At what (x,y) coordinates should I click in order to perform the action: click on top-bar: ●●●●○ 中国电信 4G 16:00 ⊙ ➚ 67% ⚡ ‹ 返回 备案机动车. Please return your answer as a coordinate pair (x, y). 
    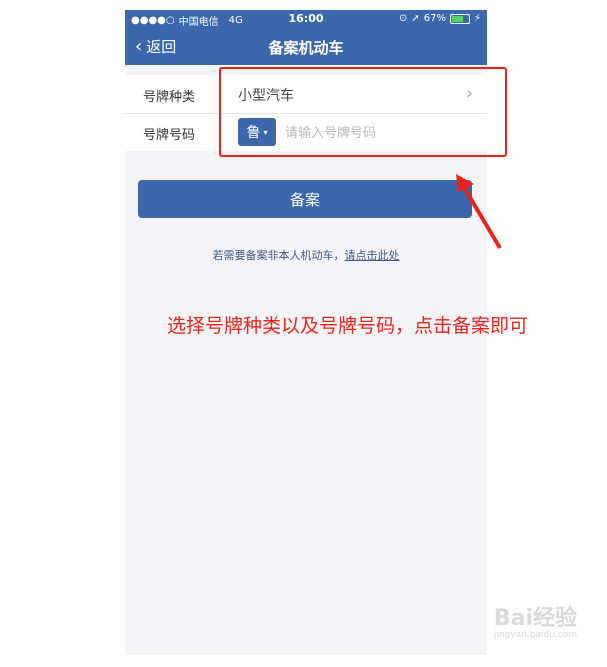
    Looking at the image, I should click on (306, 37).